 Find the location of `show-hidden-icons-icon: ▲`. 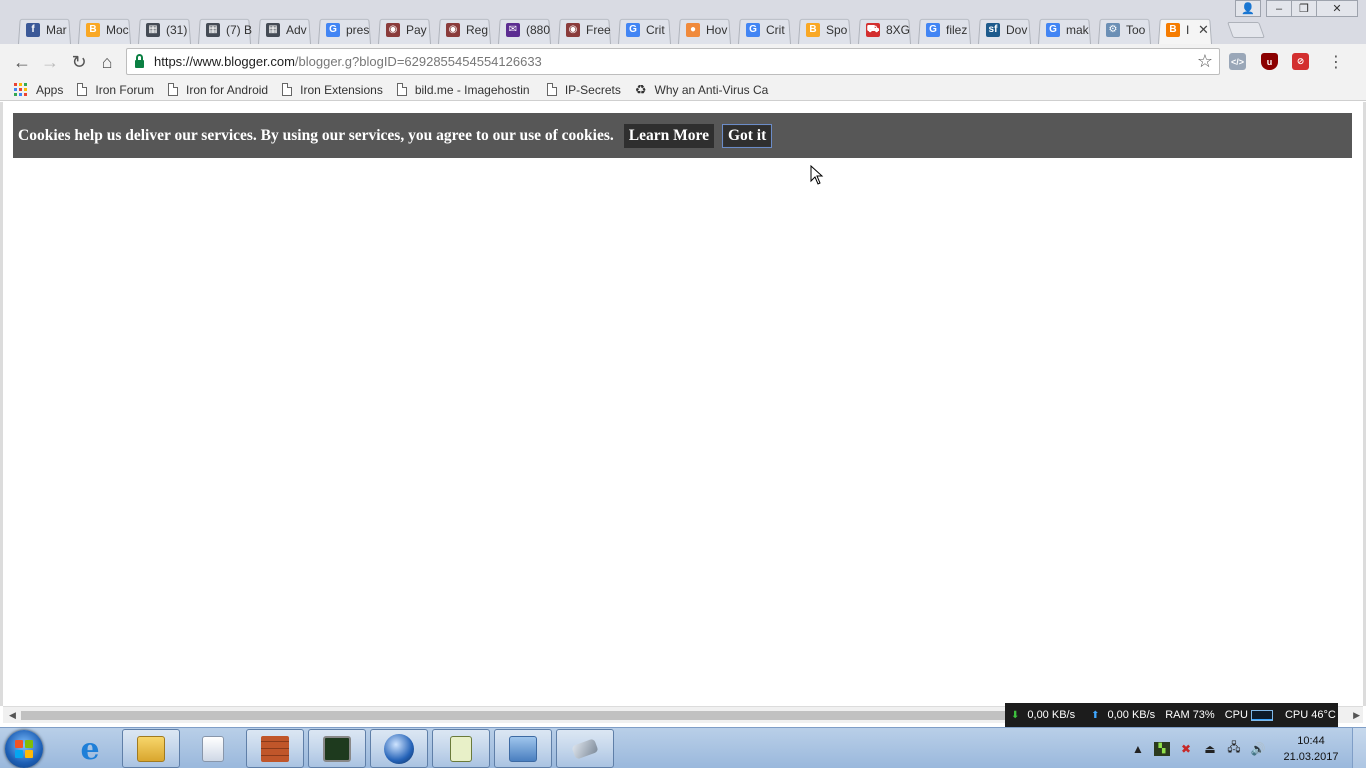

show-hidden-icons-icon: ▲ is located at coordinates (1138, 749).